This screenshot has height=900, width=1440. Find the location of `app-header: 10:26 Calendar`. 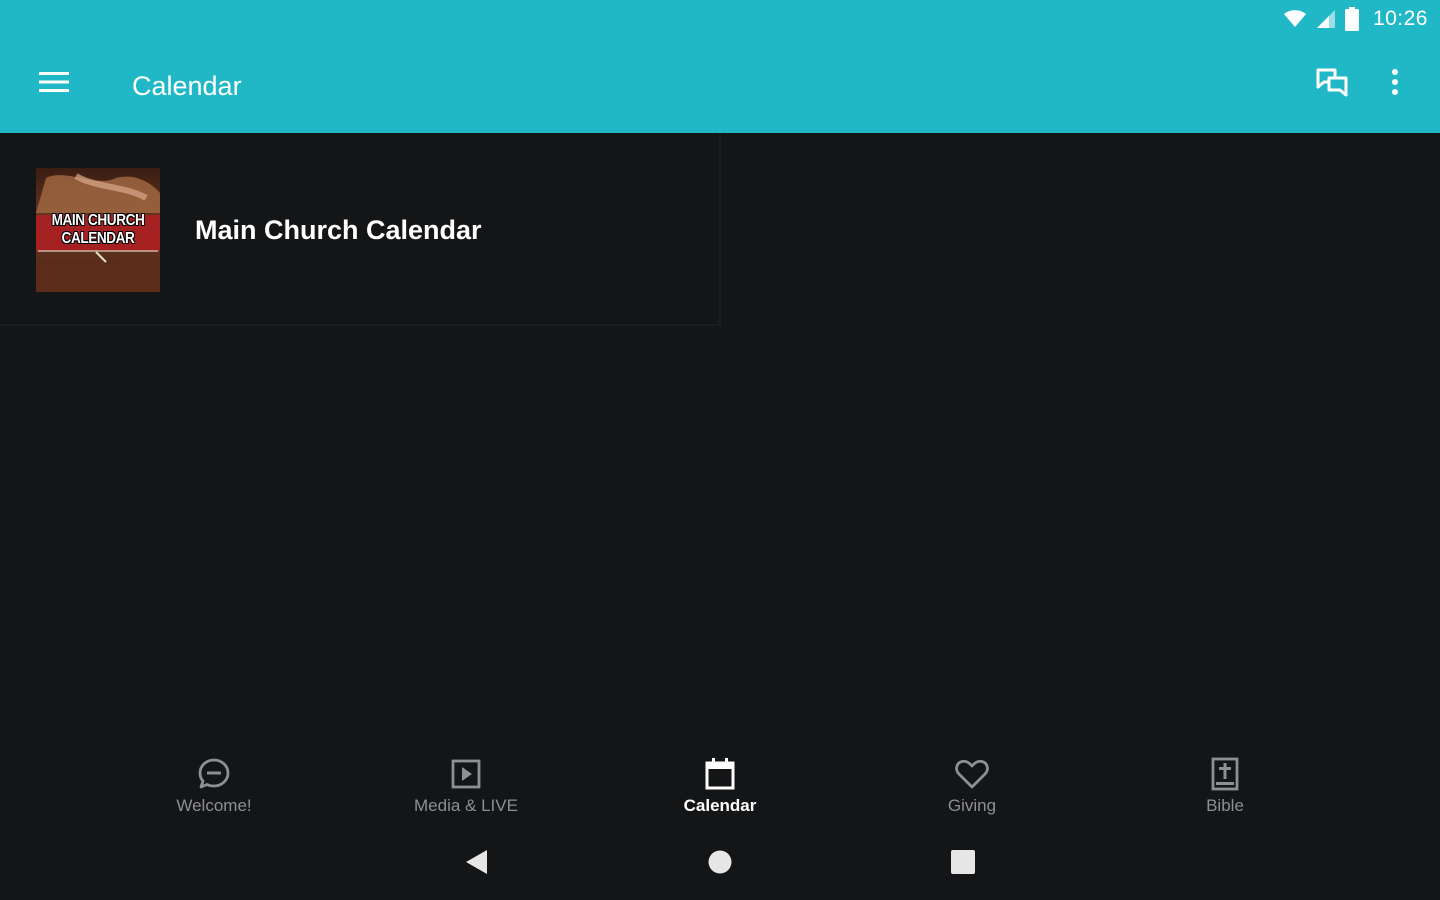

app-header: 10:26 Calendar is located at coordinates (720, 66).